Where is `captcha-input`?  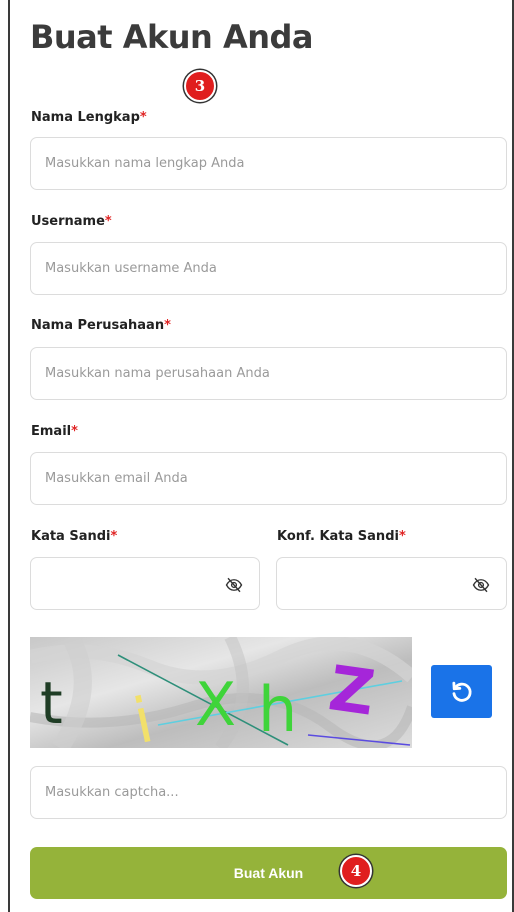 captcha-input is located at coordinates (268, 792).